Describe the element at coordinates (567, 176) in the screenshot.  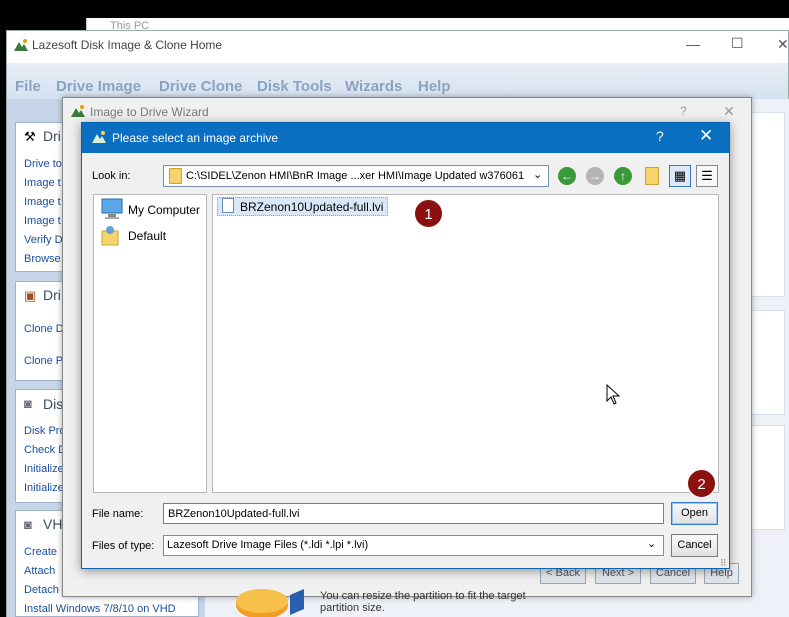
I see `back-arrow-icon: ←` at that location.